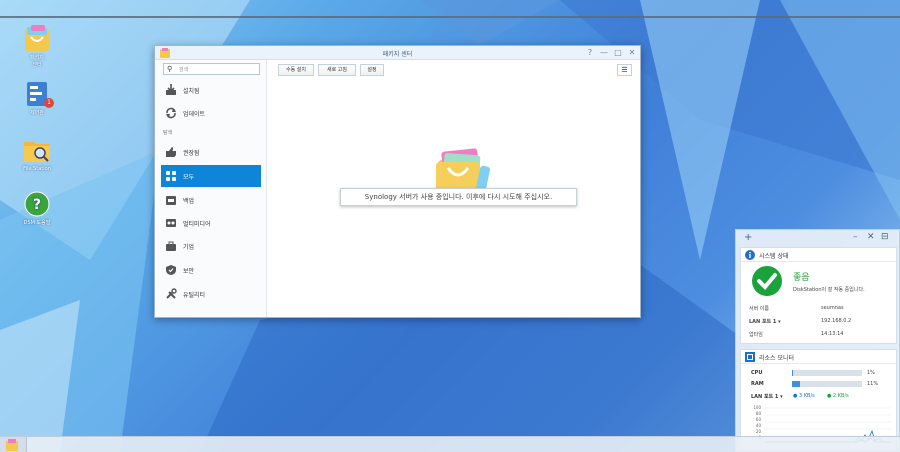 The image size is (900, 452). What do you see at coordinates (827, 384) in the screenshot?
I see `ram-usage-bar` at bounding box center [827, 384].